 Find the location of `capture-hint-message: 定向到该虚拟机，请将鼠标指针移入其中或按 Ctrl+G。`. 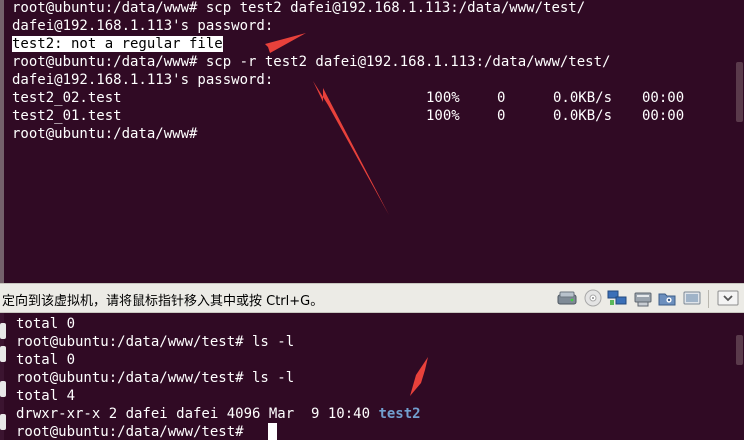

capture-hint-message: 定向到该虚拟机，请将鼠标指针移入其中或按 Ctrl+G。 is located at coordinates (163, 301).